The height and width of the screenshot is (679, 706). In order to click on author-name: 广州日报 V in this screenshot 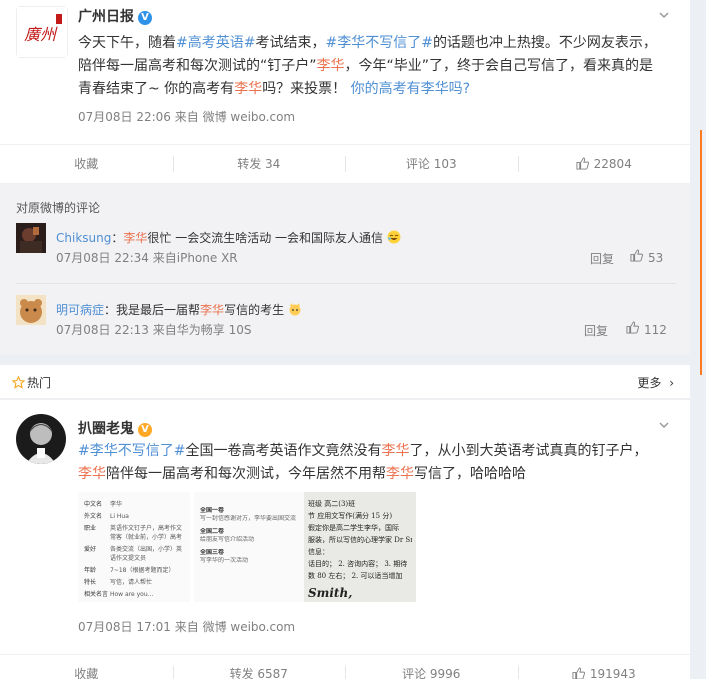, I will do `click(115, 16)`.